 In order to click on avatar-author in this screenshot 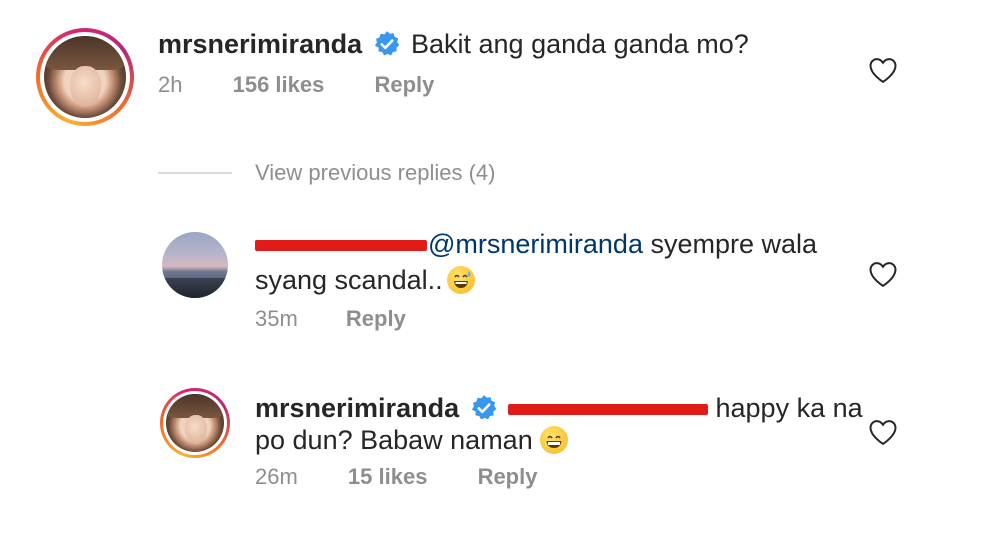, I will do `click(195, 423)`.